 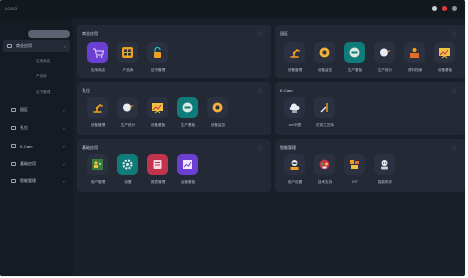 I want to click on sidebar-collapse-toggle, so click(x=49, y=34).